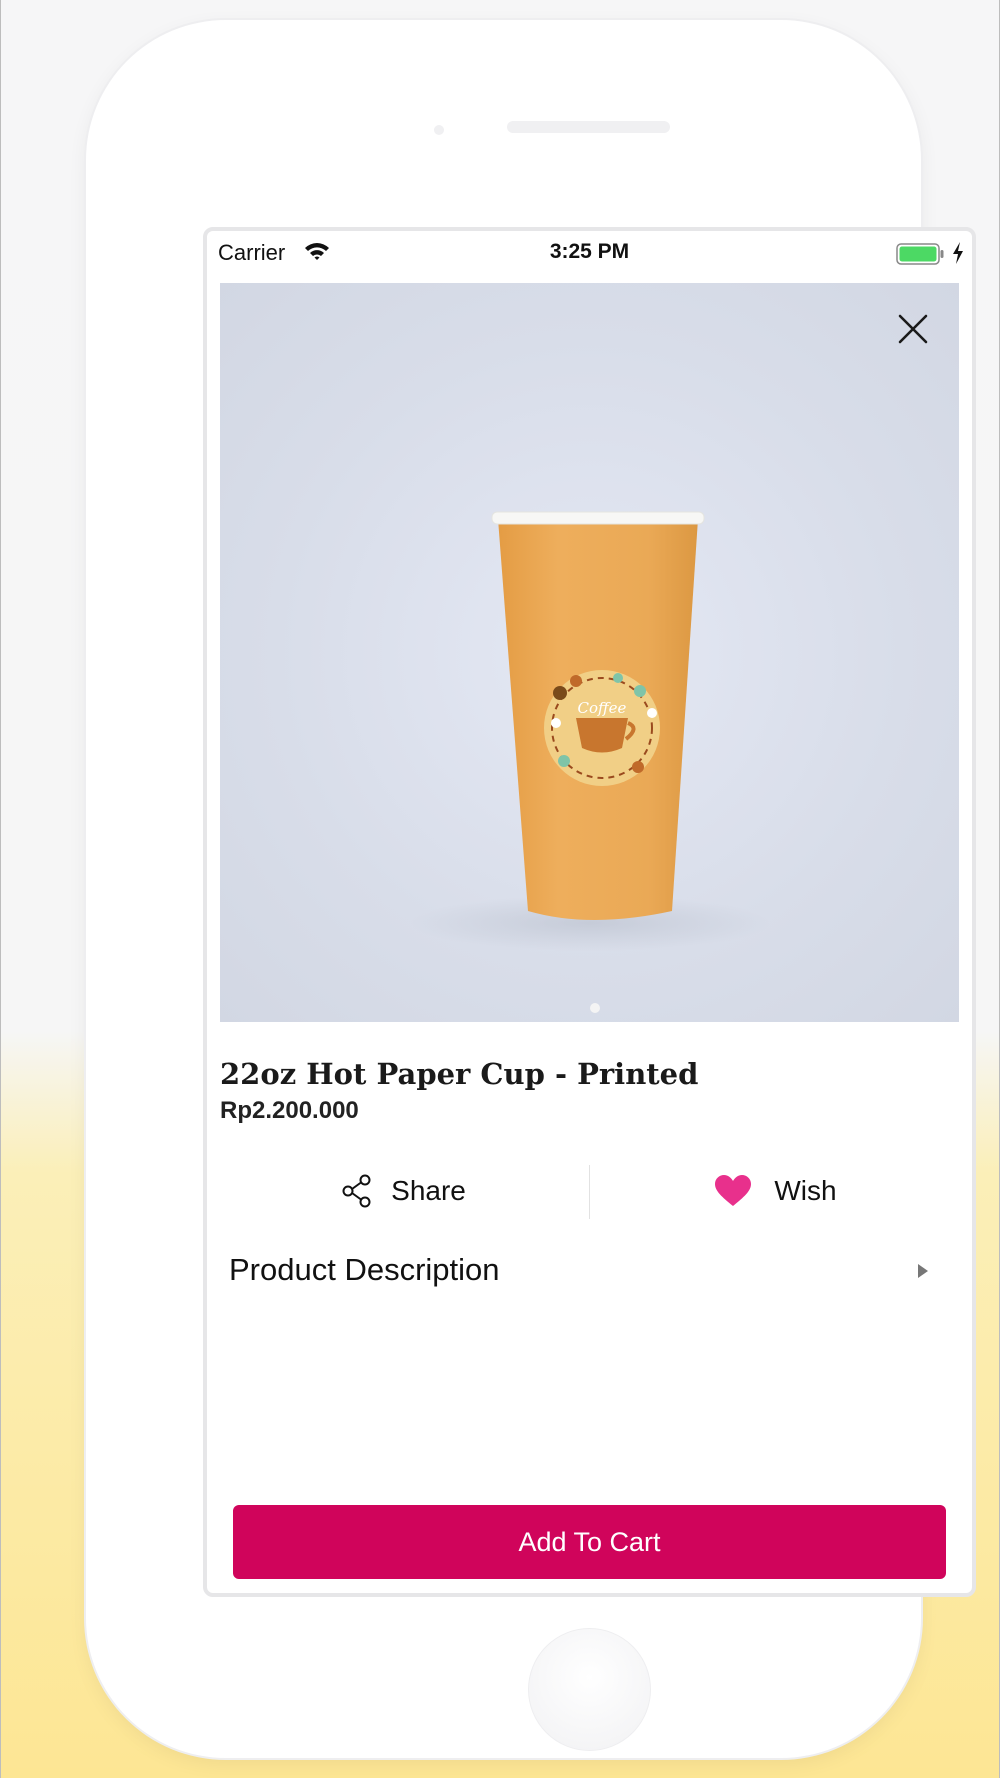 Image resolution: width=1000 pixels, height=1778 pixels. What do you see at coordinates (920, 254) in the screenshot?
I see `battery-icon` at bounding box center [920, 254].